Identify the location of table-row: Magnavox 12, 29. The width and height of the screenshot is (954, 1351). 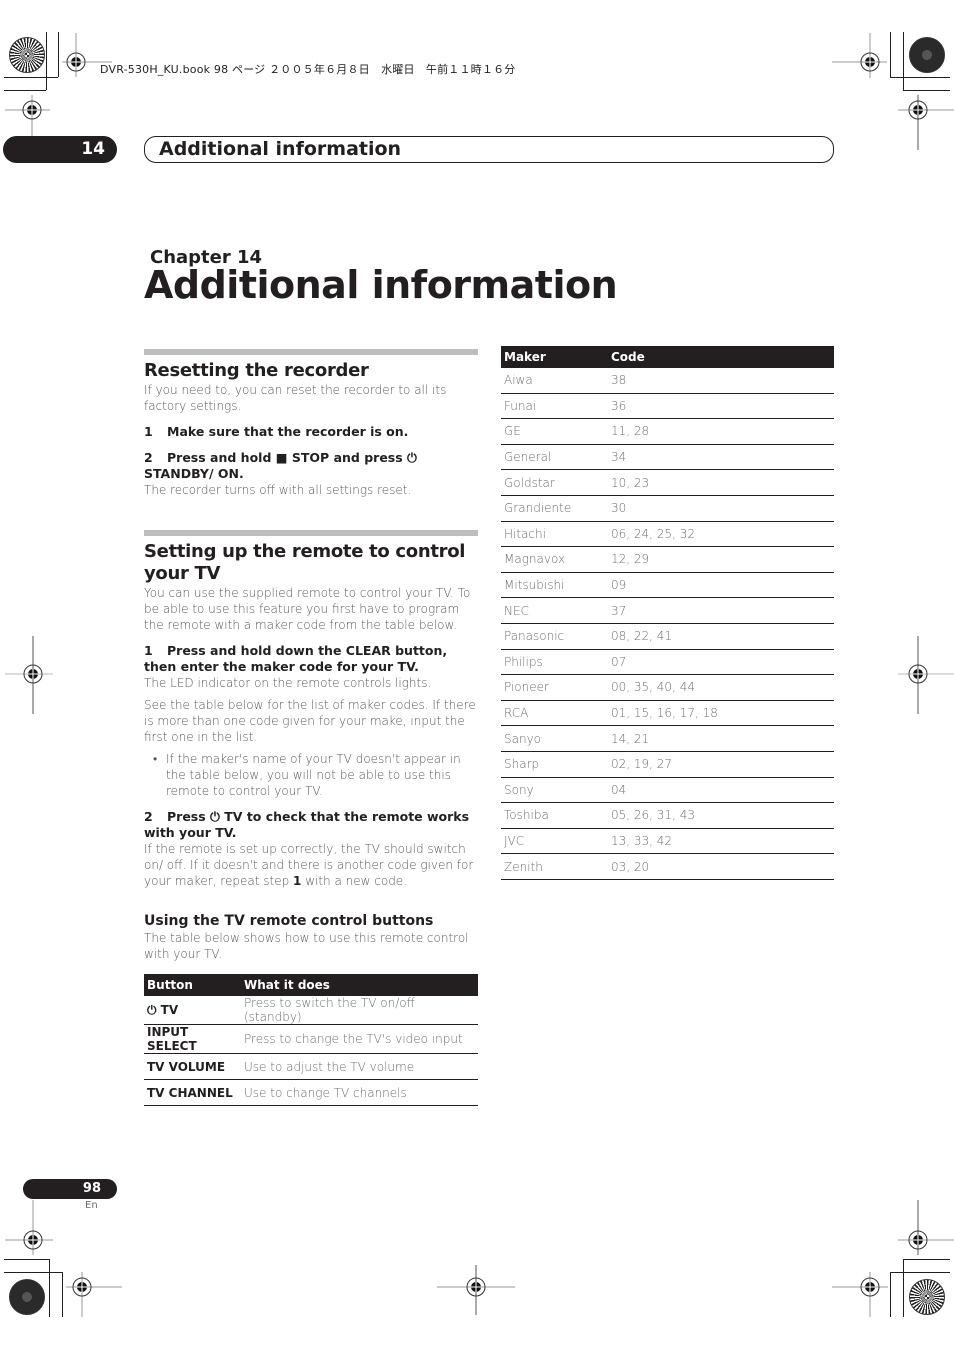
(667, 559).